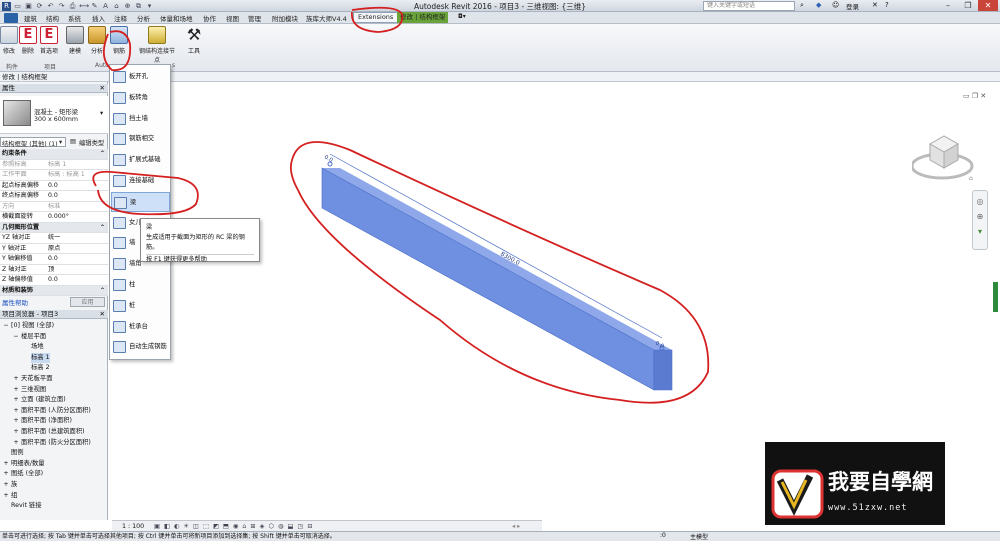 Image resolution: width=1000 pixels, height=541 pixels. I want to click on tab-annotate: 注释, so click(120, 18).